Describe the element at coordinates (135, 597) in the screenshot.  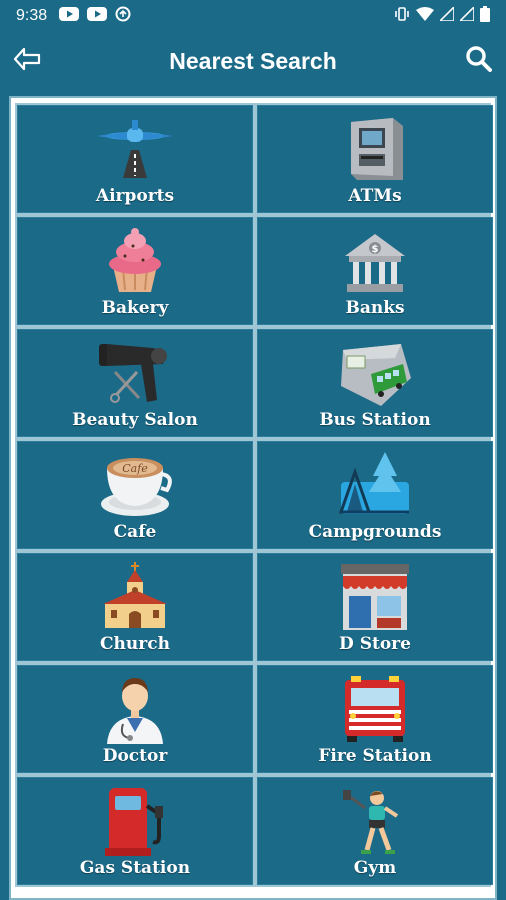
I see `church-icon` at that location.